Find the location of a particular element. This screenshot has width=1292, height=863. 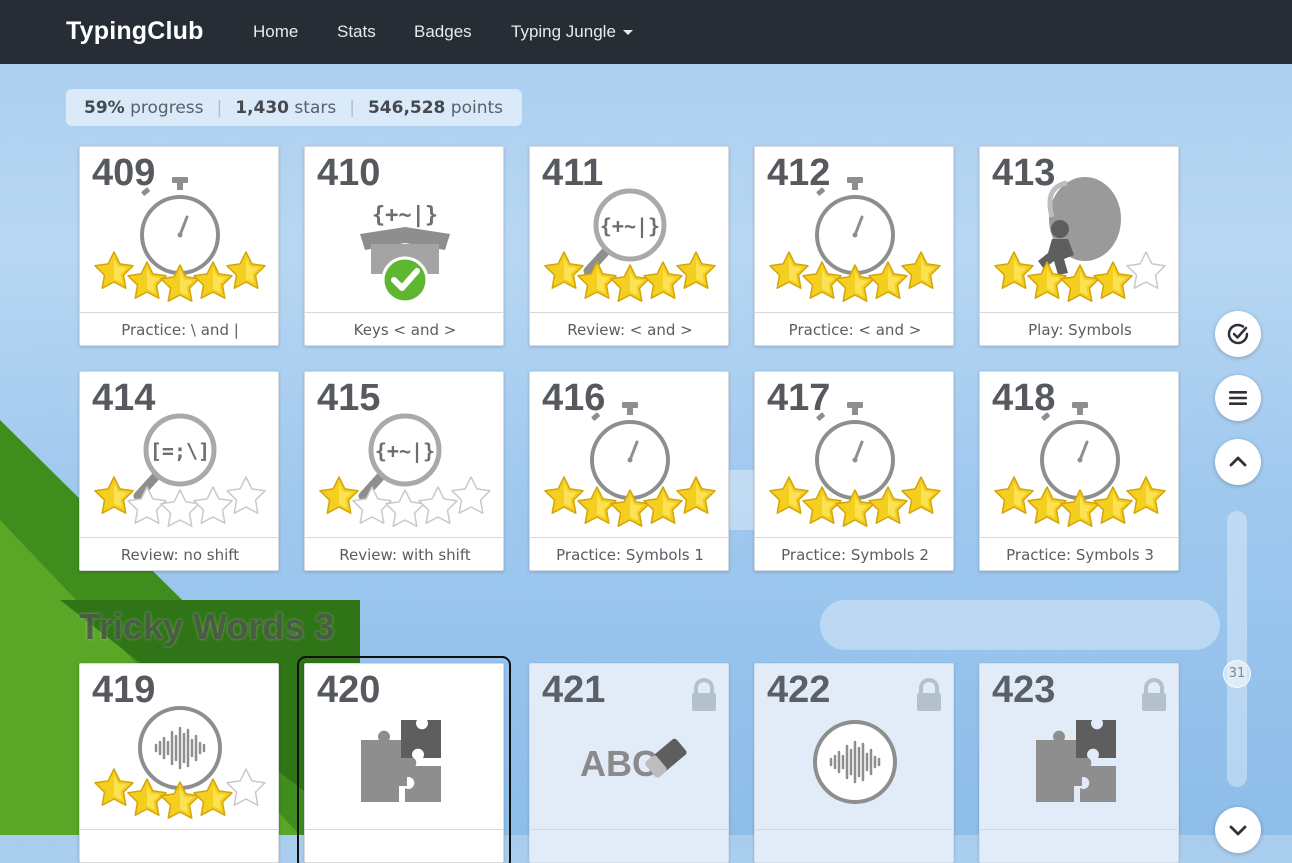

lesson-title: Review: no shift is located at coordinates (179, 553).